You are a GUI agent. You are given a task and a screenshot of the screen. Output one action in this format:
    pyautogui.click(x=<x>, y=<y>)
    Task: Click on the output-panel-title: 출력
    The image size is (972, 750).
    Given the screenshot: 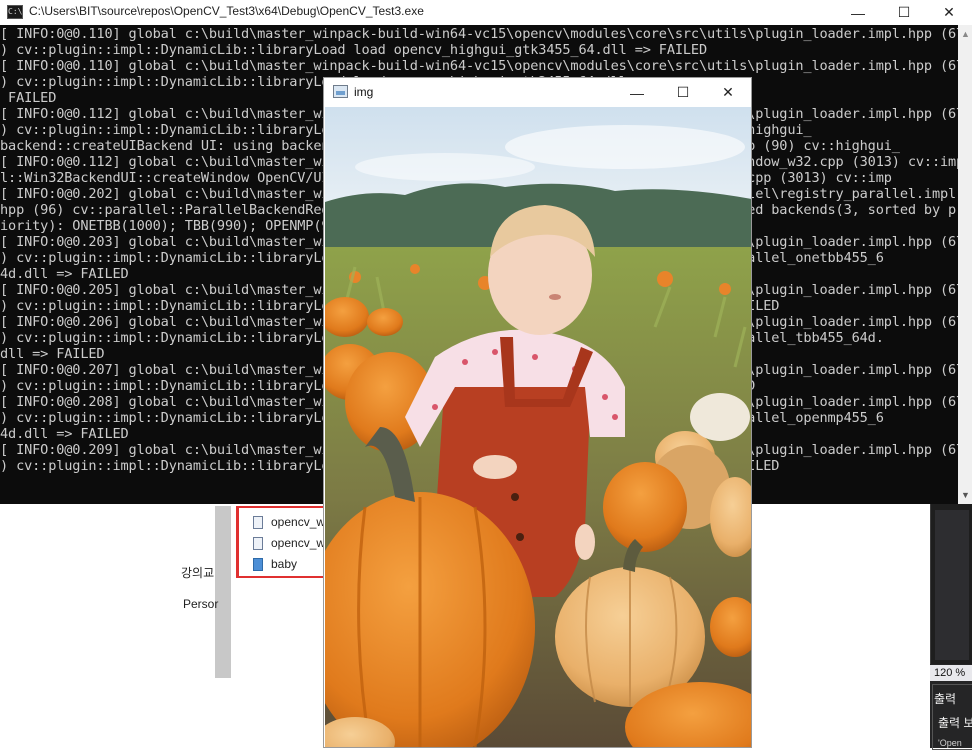 What is the action you would take?
    pyautogui.click(x=945, y=699)
    